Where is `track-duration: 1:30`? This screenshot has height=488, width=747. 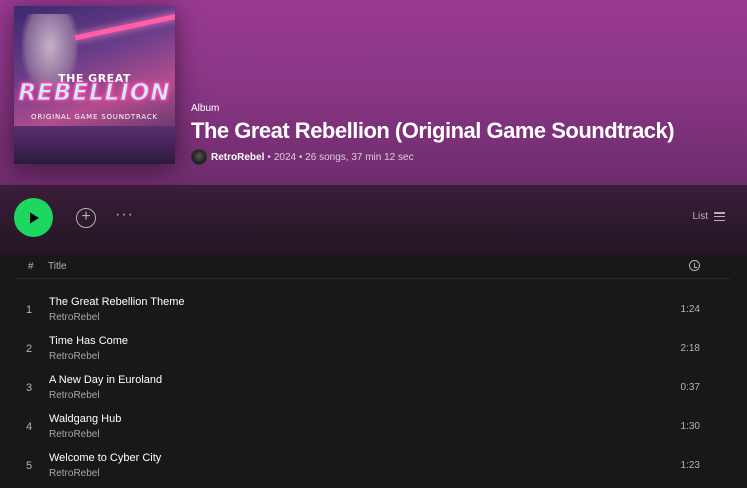
track-duration: 1:30 is located at coordinates (690, 426).